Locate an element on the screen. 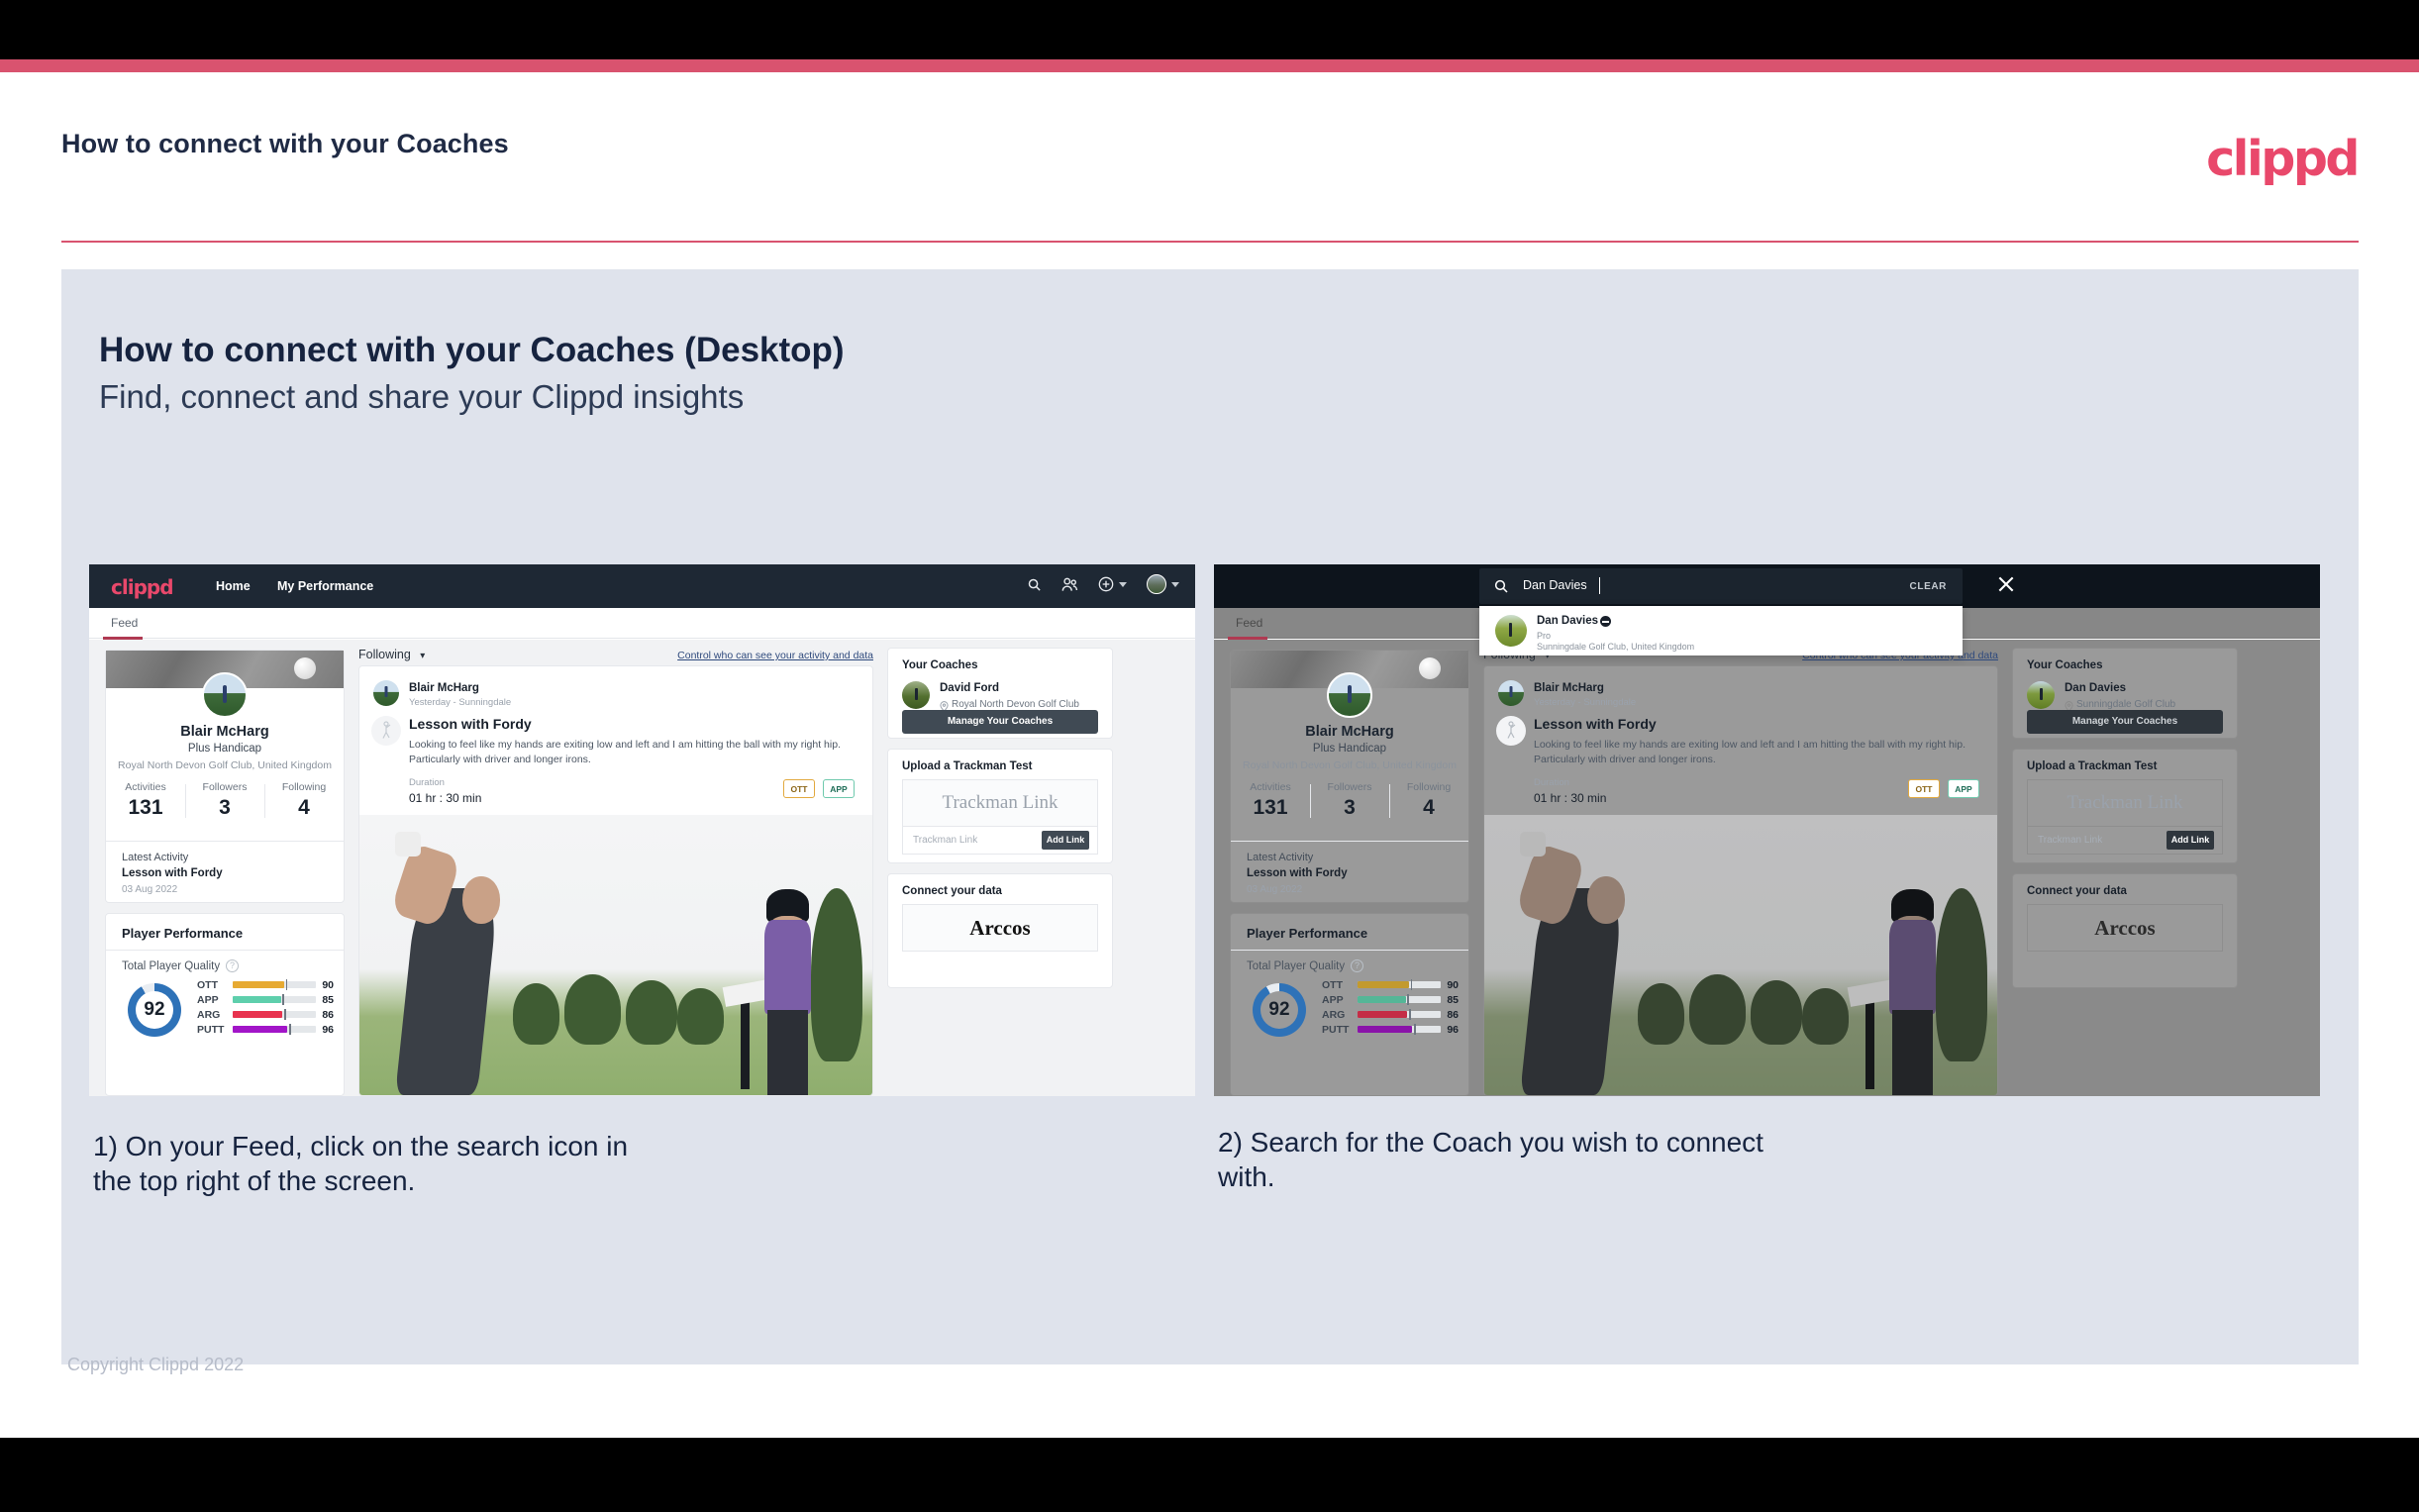  post-author-avatar is located at coordinates (386, 693).